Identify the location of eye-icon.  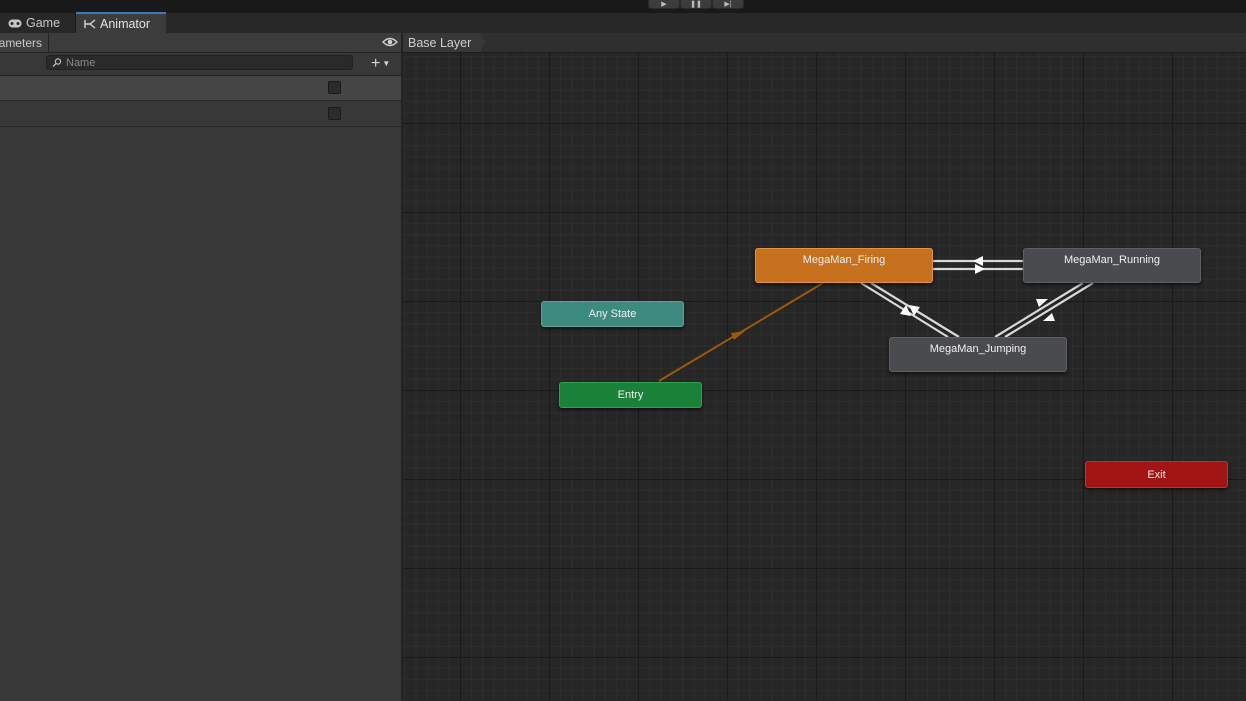
(390, 42).